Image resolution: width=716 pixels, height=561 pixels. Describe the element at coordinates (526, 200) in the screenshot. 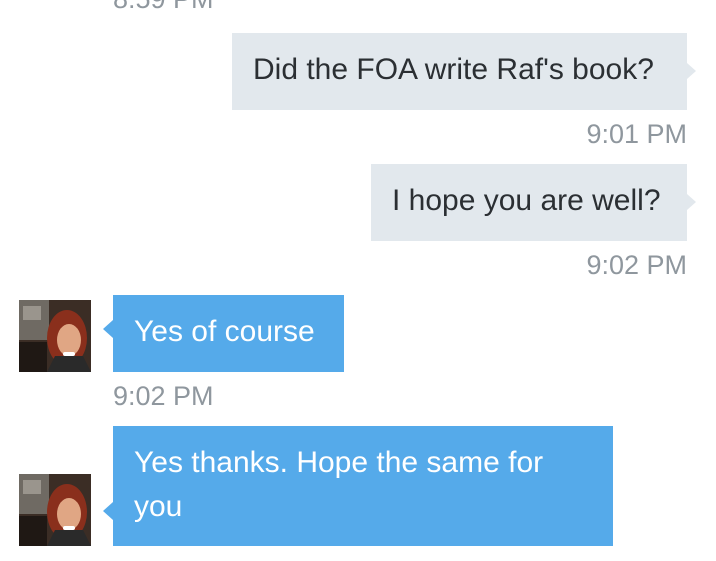

I see `message-text: I hope you are well?` at that location.